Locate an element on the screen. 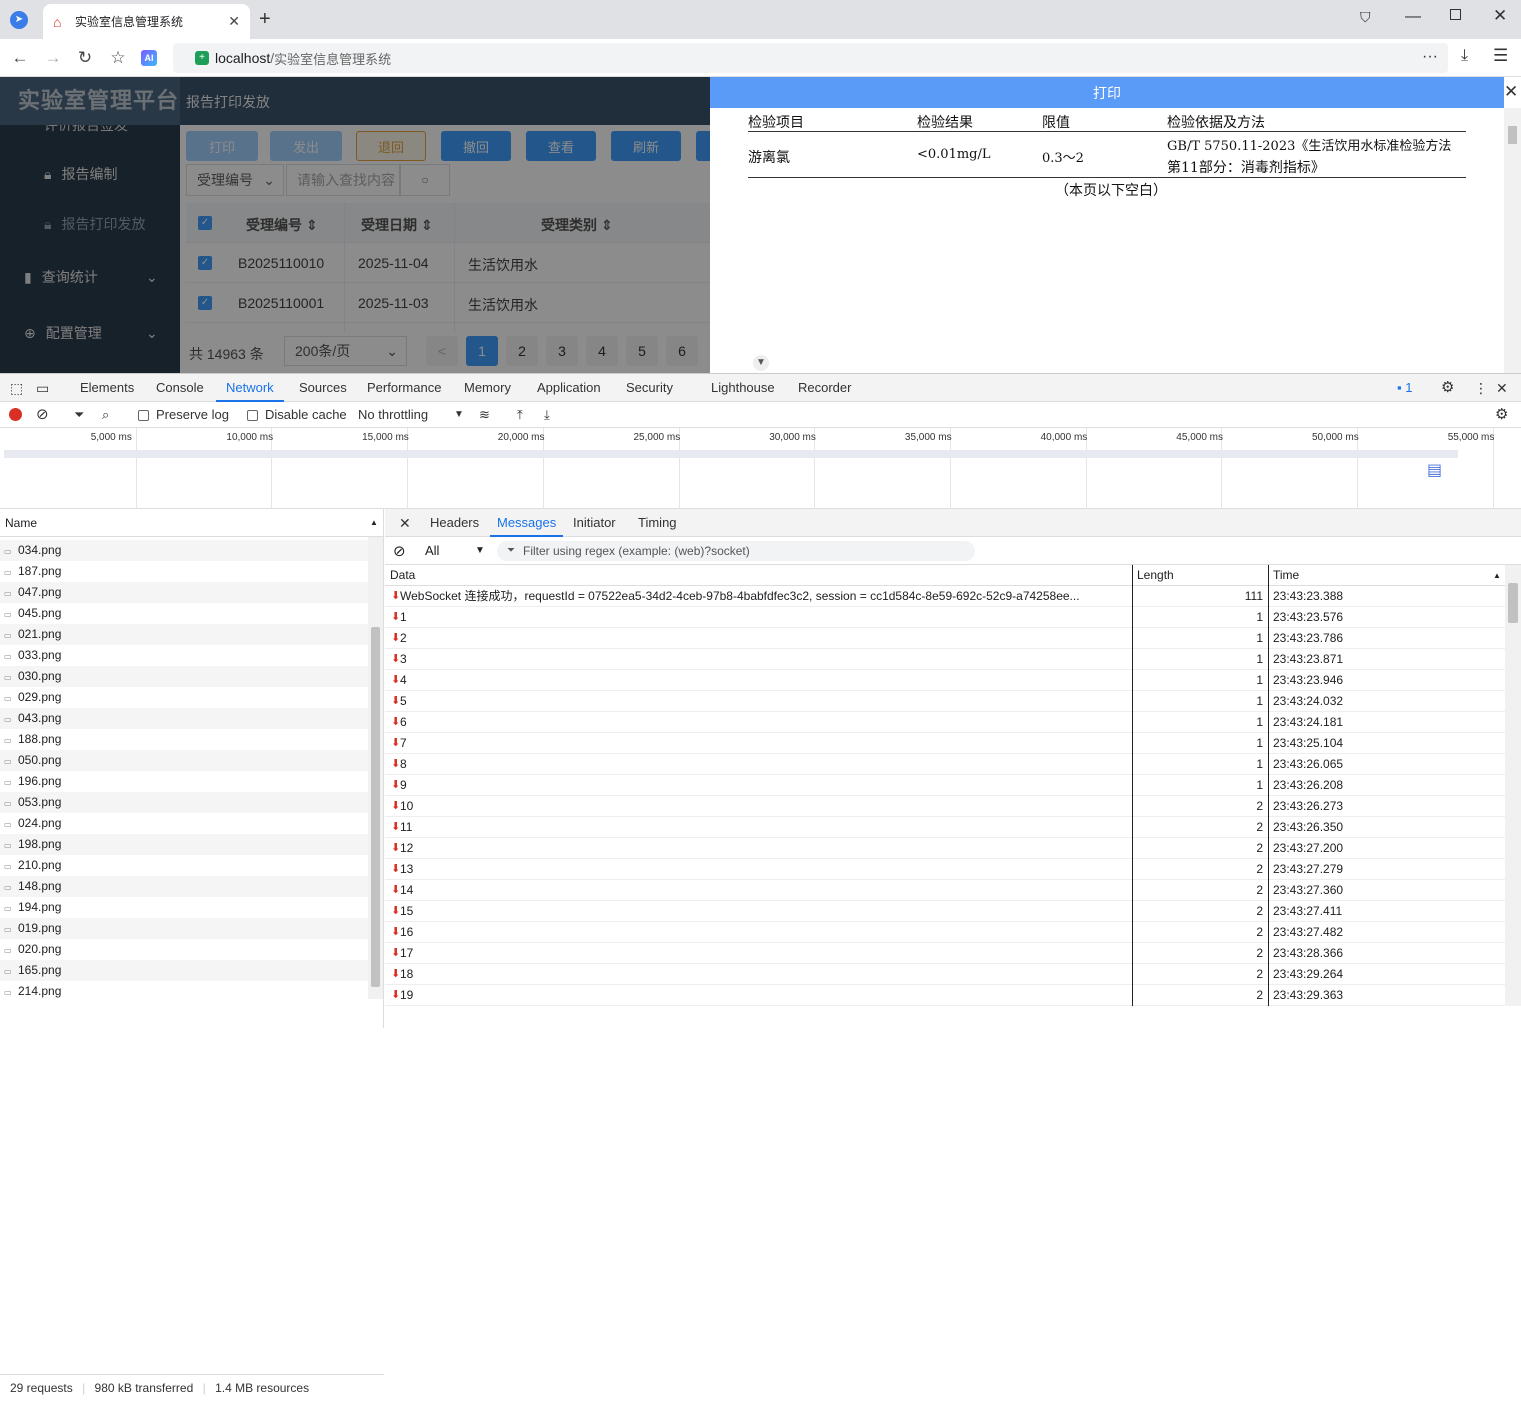 The height and width of the screenshot is (1402, 1521). tab-recorder: Recorder is located at coordinates (824, 388).